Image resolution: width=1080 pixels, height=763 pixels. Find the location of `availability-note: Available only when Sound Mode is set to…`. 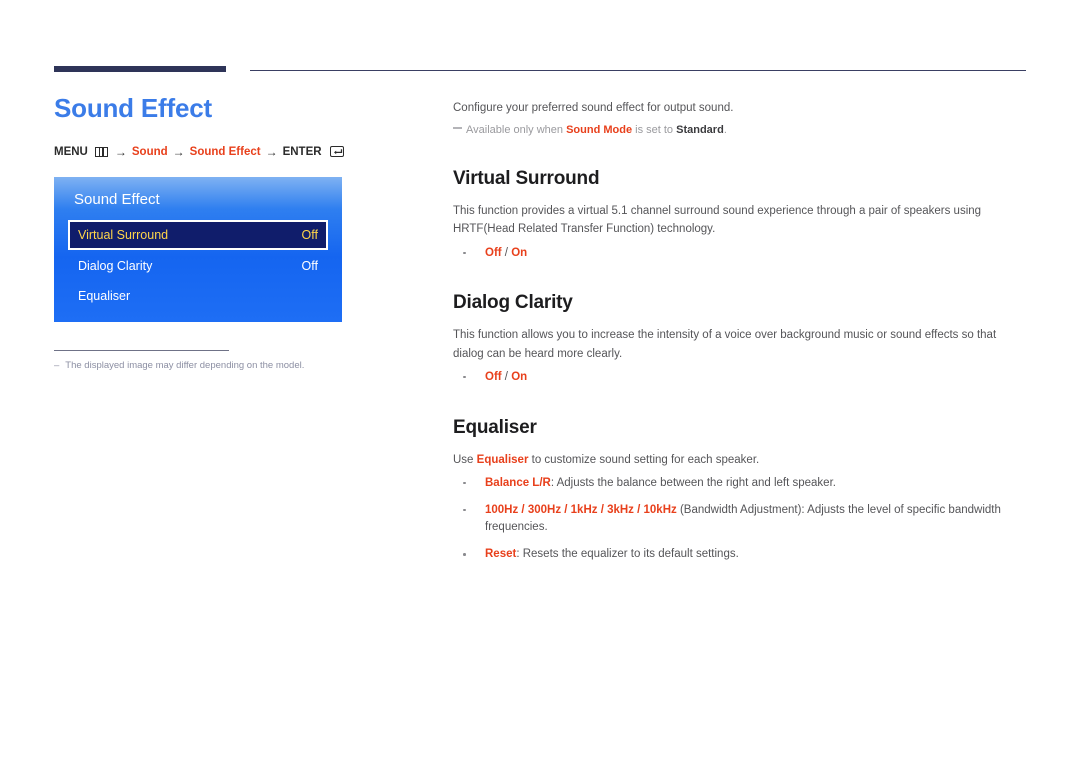

availability-note: Available only when Sound Mode is set to… is located at coordinates (740, 130).